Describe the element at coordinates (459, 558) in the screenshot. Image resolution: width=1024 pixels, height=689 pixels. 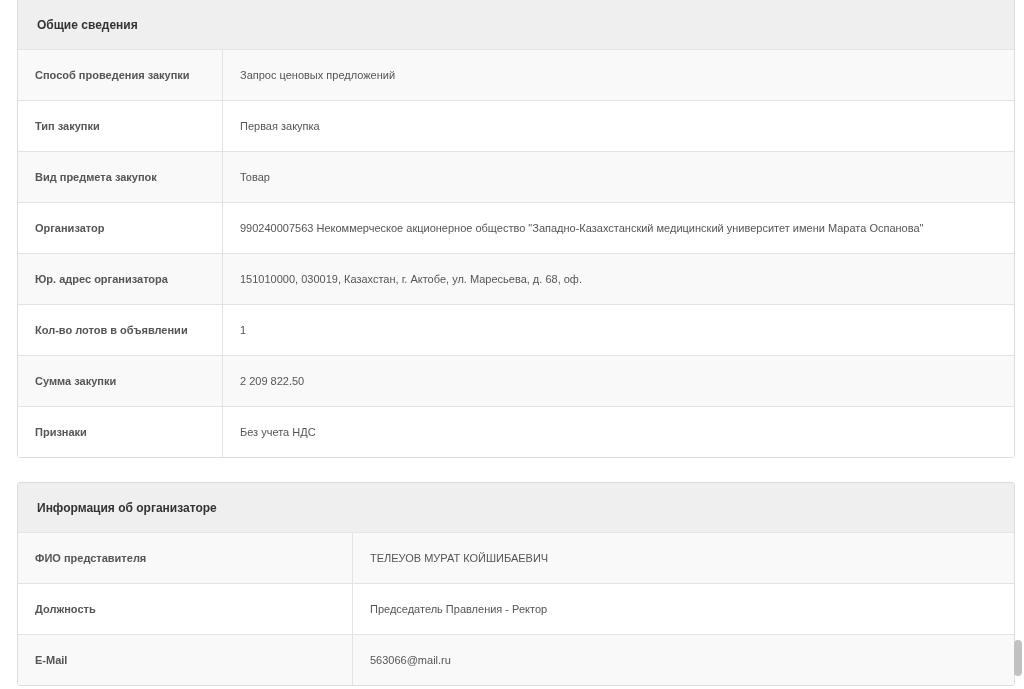
I see `field-value: ТЕЛЕУОВ МУРАТ КОЙШИБАЕВИЧ` at that location.